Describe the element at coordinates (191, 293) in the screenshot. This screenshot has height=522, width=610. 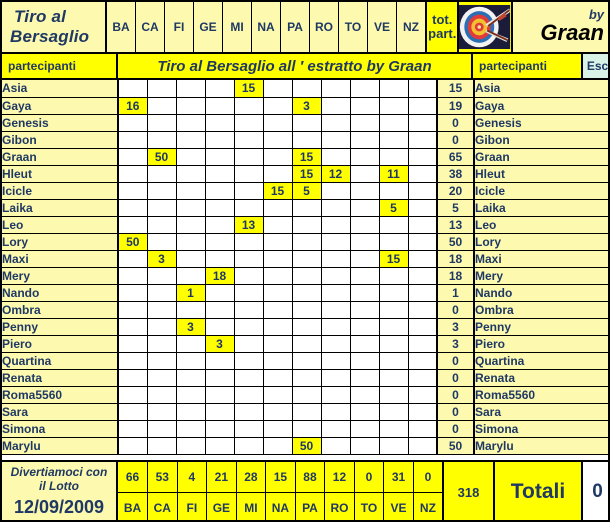
I see `score-cell-fi: 1` at that location.